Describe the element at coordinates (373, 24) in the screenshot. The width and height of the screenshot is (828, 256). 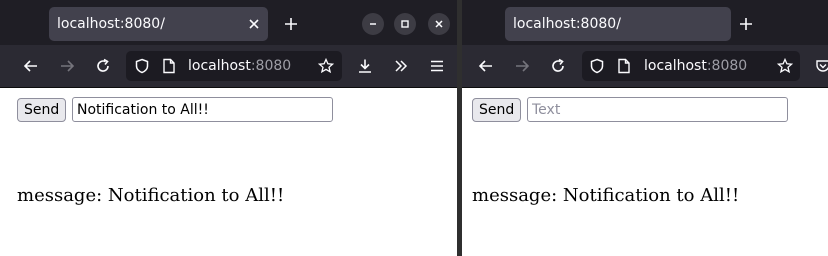
I see `minimize-icon` at that location.